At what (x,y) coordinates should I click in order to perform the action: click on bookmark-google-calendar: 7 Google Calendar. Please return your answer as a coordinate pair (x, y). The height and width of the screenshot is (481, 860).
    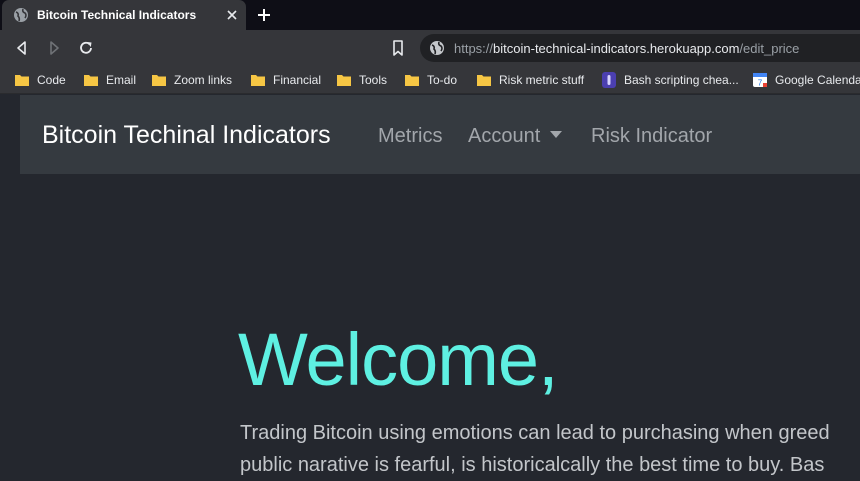
    Looking at the image, I should click on (806, 80).